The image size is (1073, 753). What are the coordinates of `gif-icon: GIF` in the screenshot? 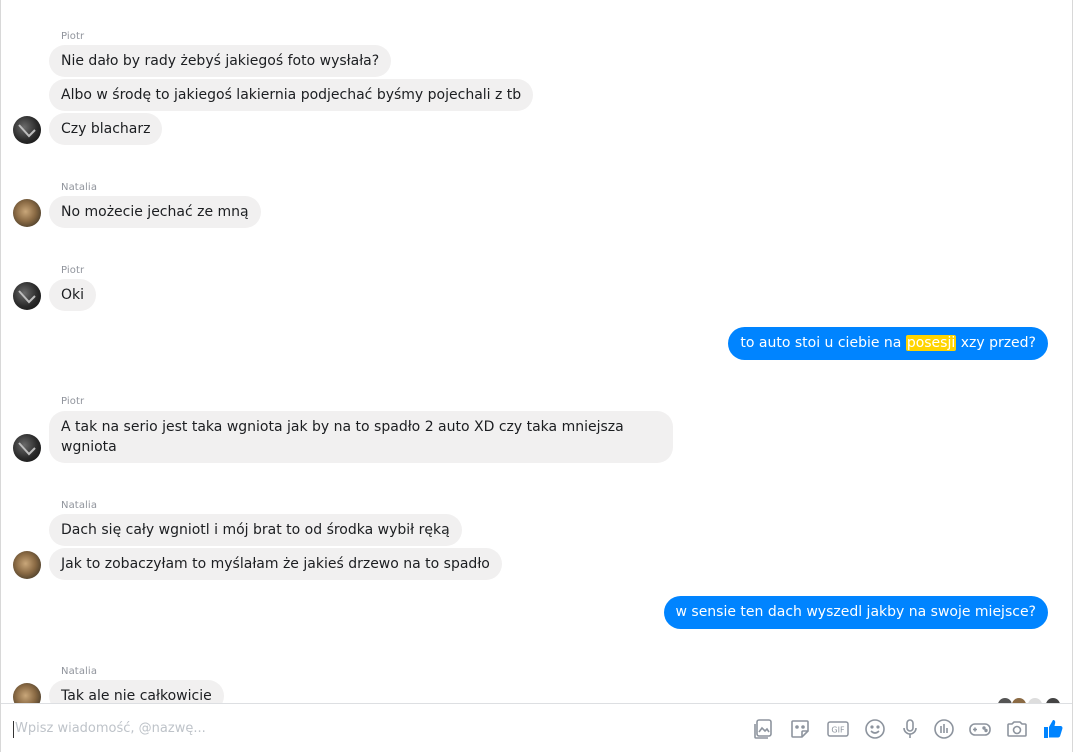 It's located at (838, 729).